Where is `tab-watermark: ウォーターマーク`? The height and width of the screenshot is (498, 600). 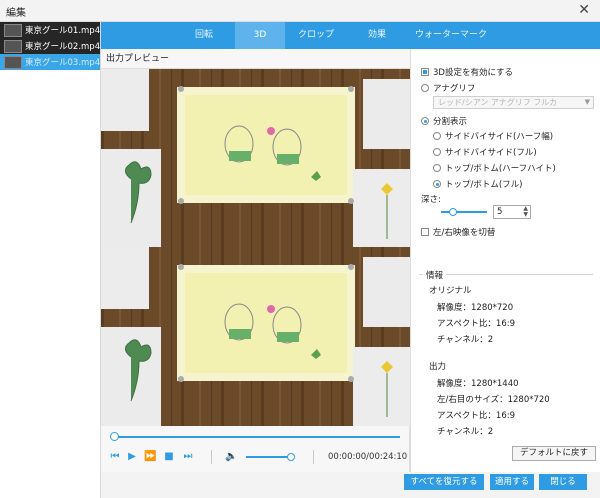
tab-watermark: ウォーターマーク is located at coordinates (451, 35).